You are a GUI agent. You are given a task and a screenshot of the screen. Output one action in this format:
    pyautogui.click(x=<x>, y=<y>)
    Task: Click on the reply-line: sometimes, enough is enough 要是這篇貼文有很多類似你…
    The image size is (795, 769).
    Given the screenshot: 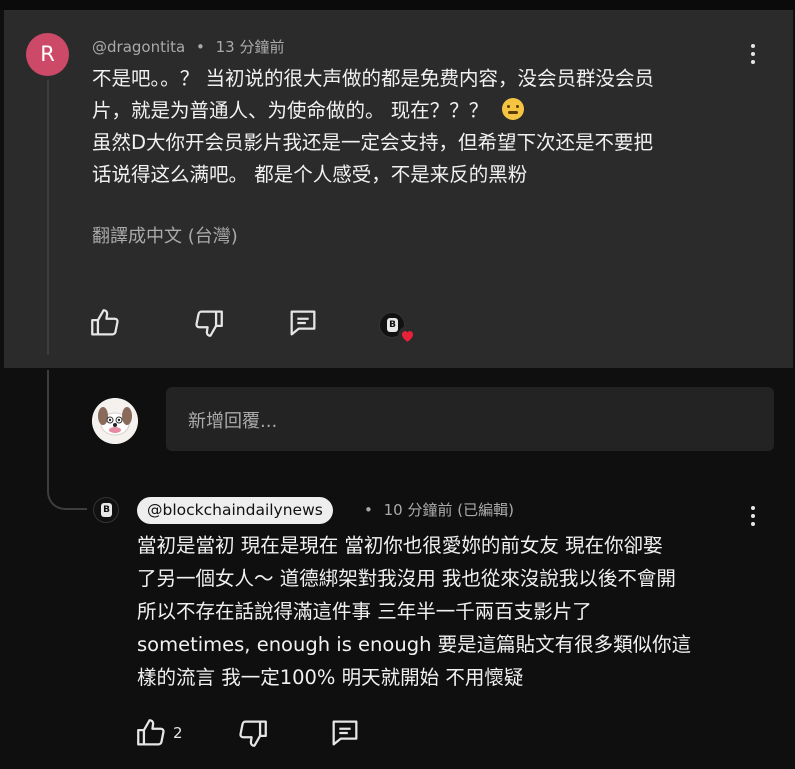 What is the action you would take?
    pyautogui.click(x=414, y=644)
    